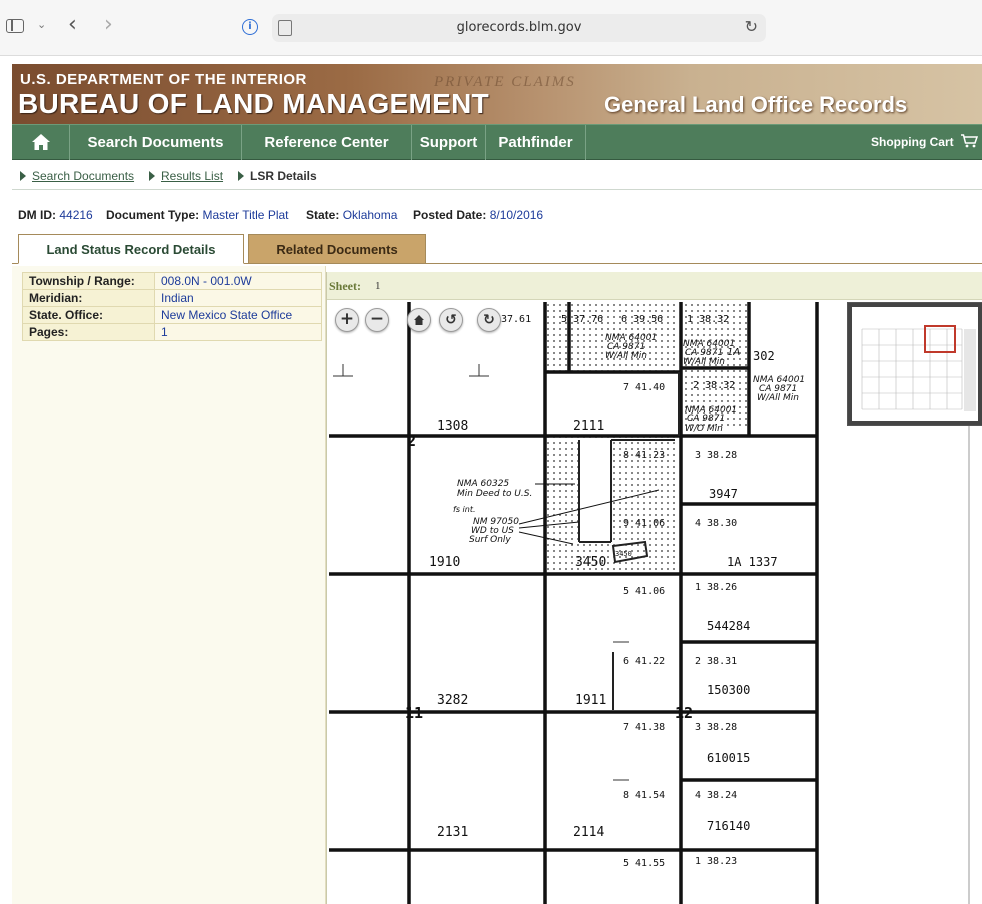  I want to click on shopping-cart-label: Shopping Cart, so click(912, 142).